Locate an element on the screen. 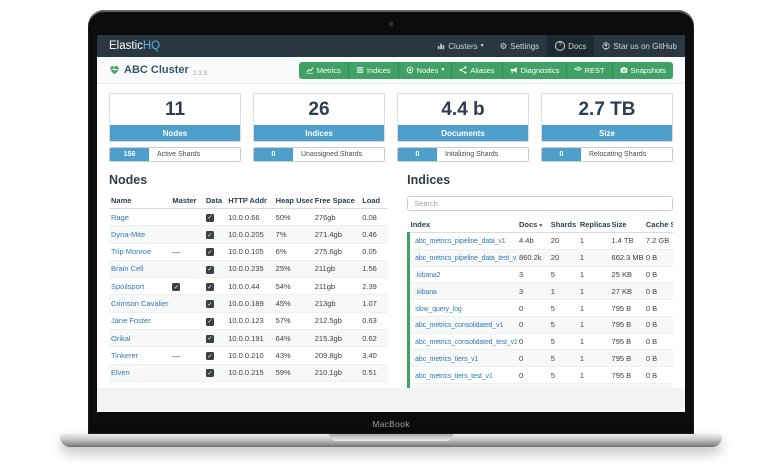  nav-settings: ⚙ Settings is located at coordinates (520, 46).